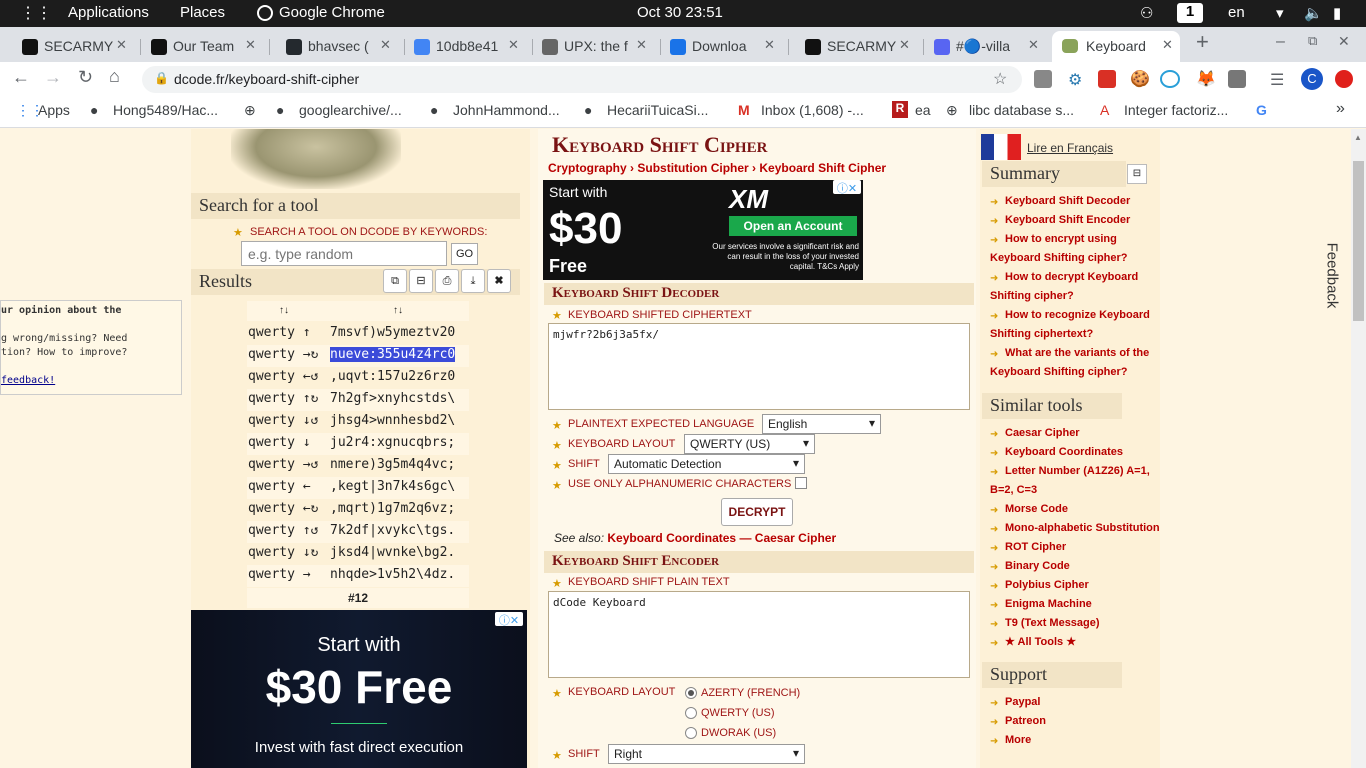  What do you see at coordinates (1059, 372) in the screenshot?
I see `sidebar-link: Keyboard Shifting cipher?` at bounding box center [1059, 372].